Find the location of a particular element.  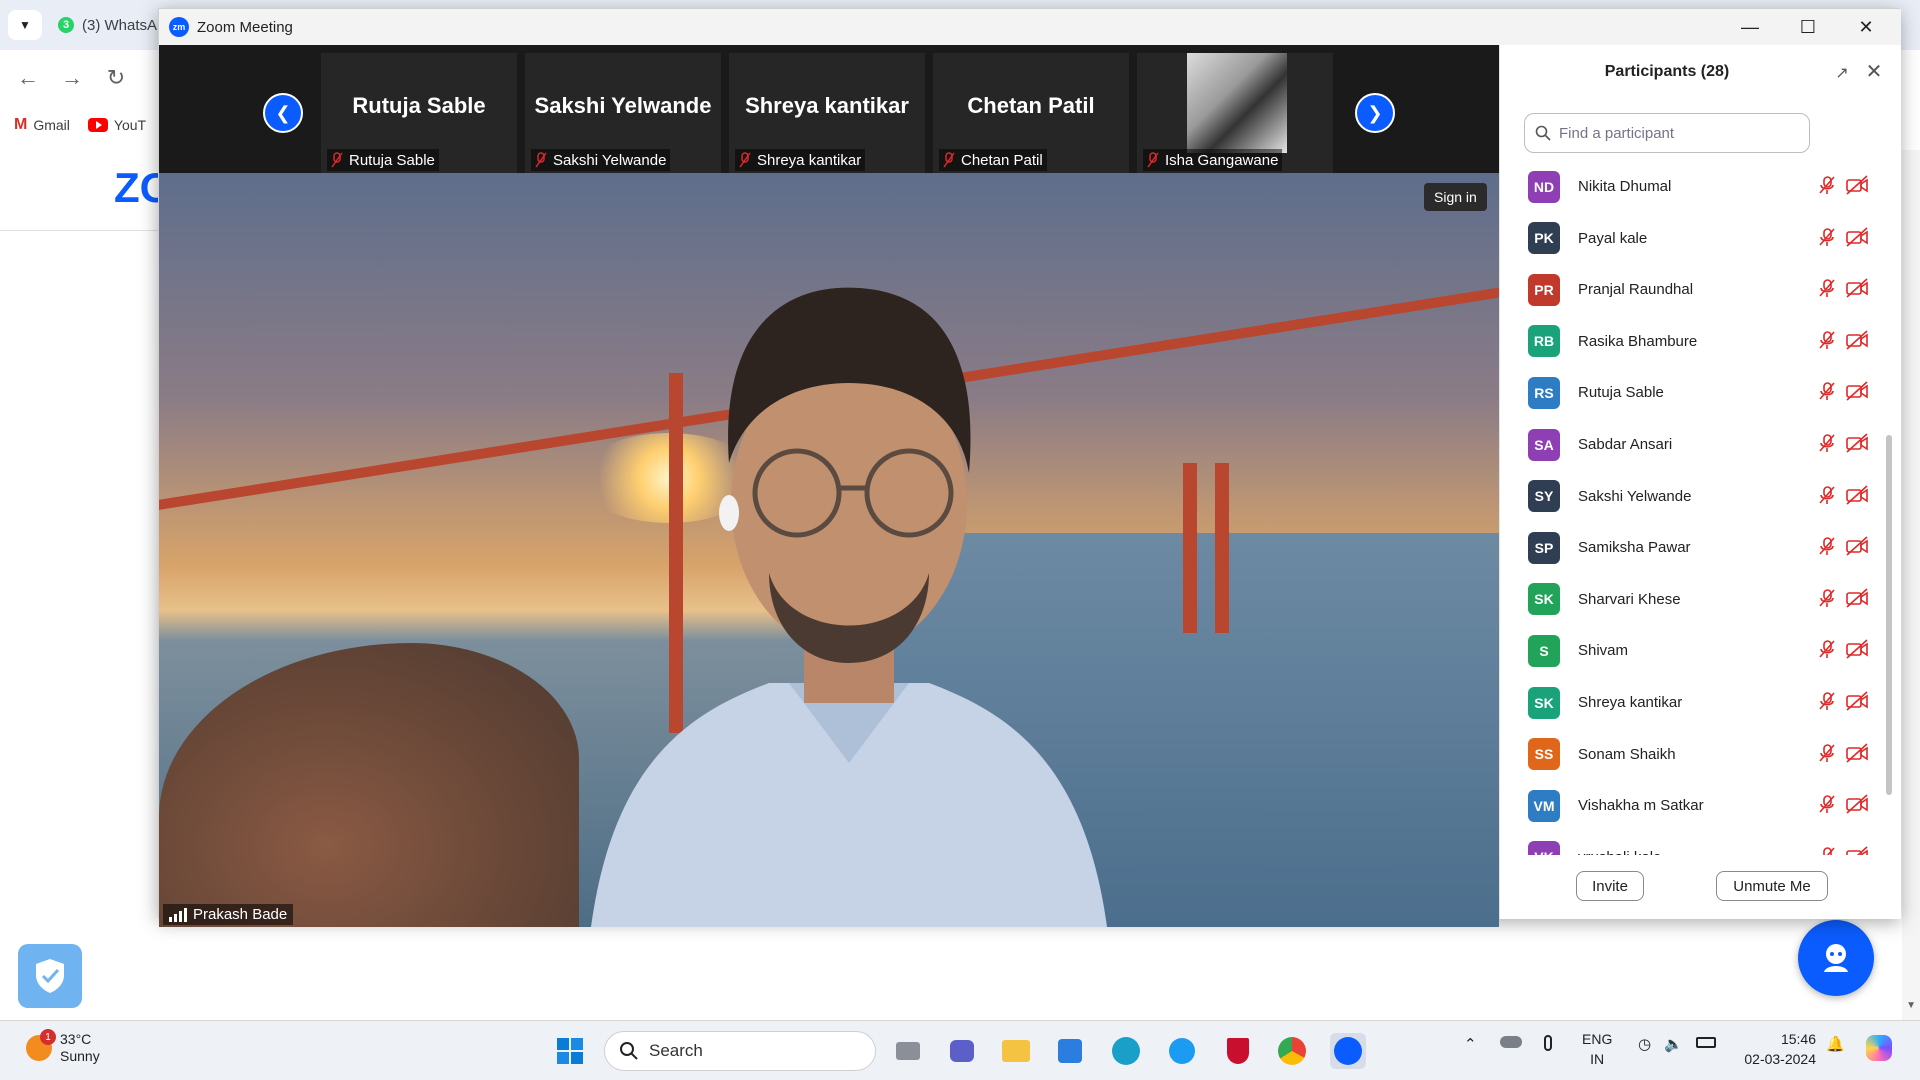

security-extension-button is located at coordinates (50, 976).